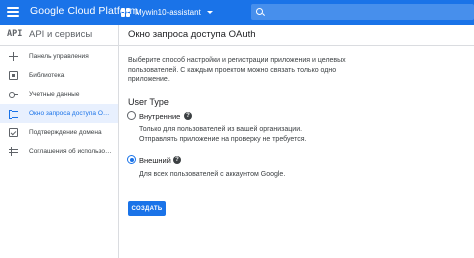 This screenshot has width=474, height=258. What do you see at coordinates (192, 34) in the screenshot?
I see `page-title: Окно запроса доступа OAuth` at bounding box center [192, 34].